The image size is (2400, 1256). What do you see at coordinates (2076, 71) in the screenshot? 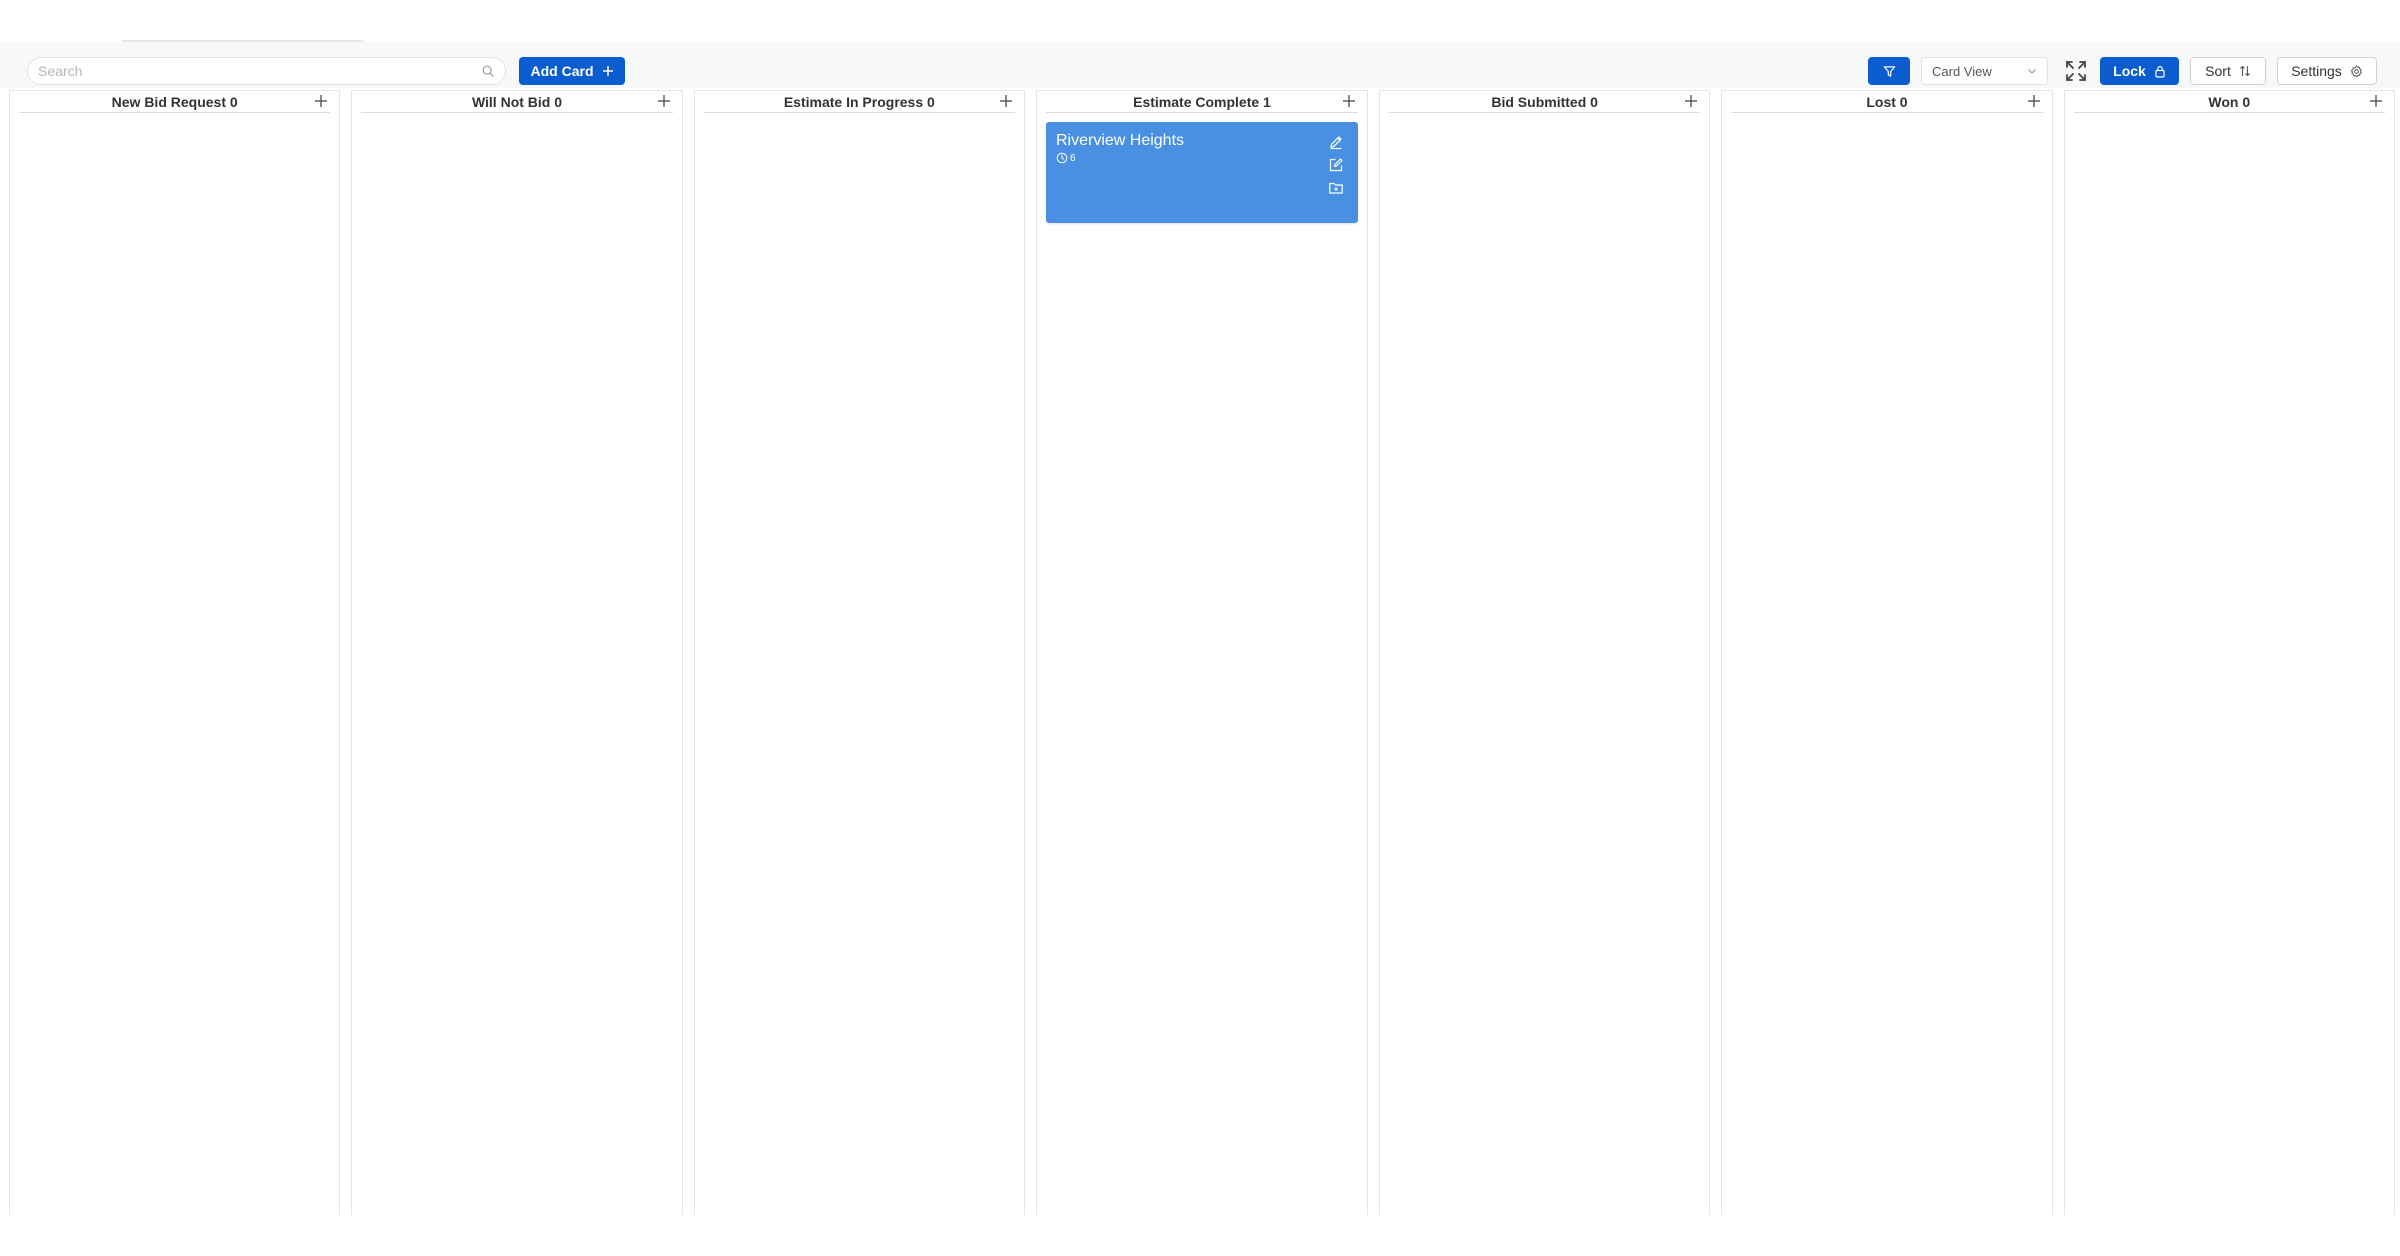
I see `fullscreen-icon` at bounding box center [2076, 71].